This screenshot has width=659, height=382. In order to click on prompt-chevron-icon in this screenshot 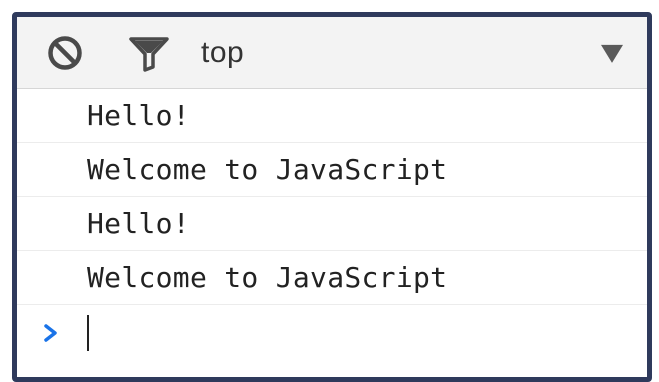, I will do `click(51, 333)`.